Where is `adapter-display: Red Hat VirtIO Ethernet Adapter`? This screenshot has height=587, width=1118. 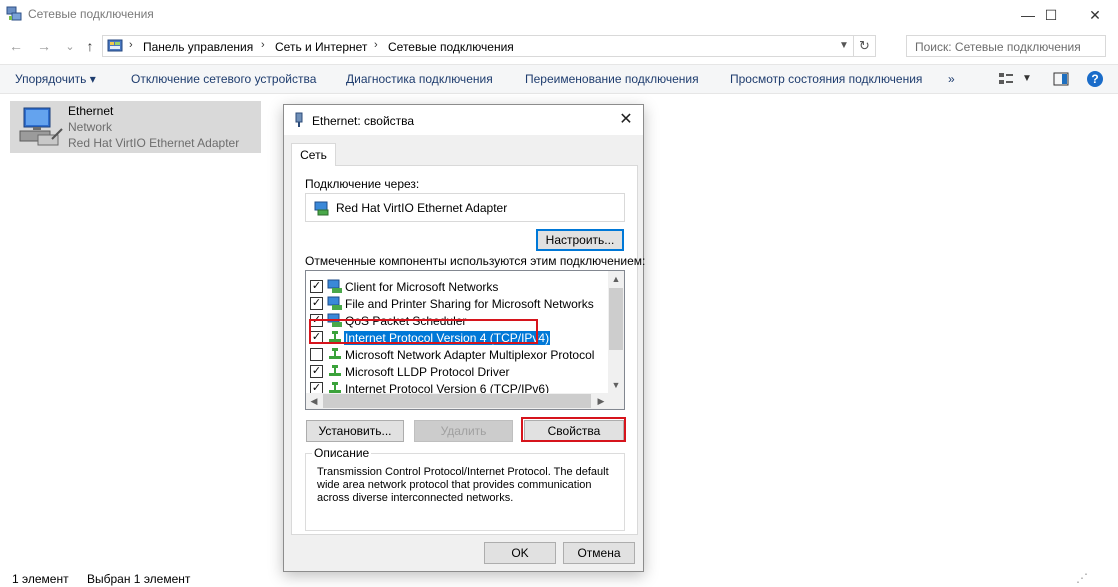 adapter-display: Red Hat VirtIO Ethernet Adapter is located at coordinates (465, 207).